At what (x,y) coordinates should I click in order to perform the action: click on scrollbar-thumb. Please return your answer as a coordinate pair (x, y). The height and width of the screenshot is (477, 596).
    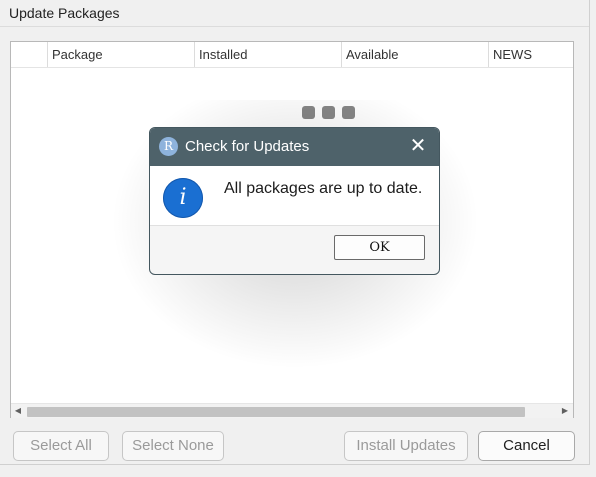
    Looking at the image, I should click on (276, 412).